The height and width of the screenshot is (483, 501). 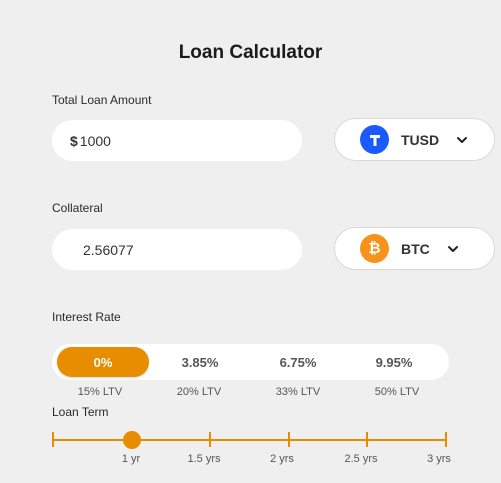 I want to click on interest-option-1: 3.85%, so click(x=200, y=362).